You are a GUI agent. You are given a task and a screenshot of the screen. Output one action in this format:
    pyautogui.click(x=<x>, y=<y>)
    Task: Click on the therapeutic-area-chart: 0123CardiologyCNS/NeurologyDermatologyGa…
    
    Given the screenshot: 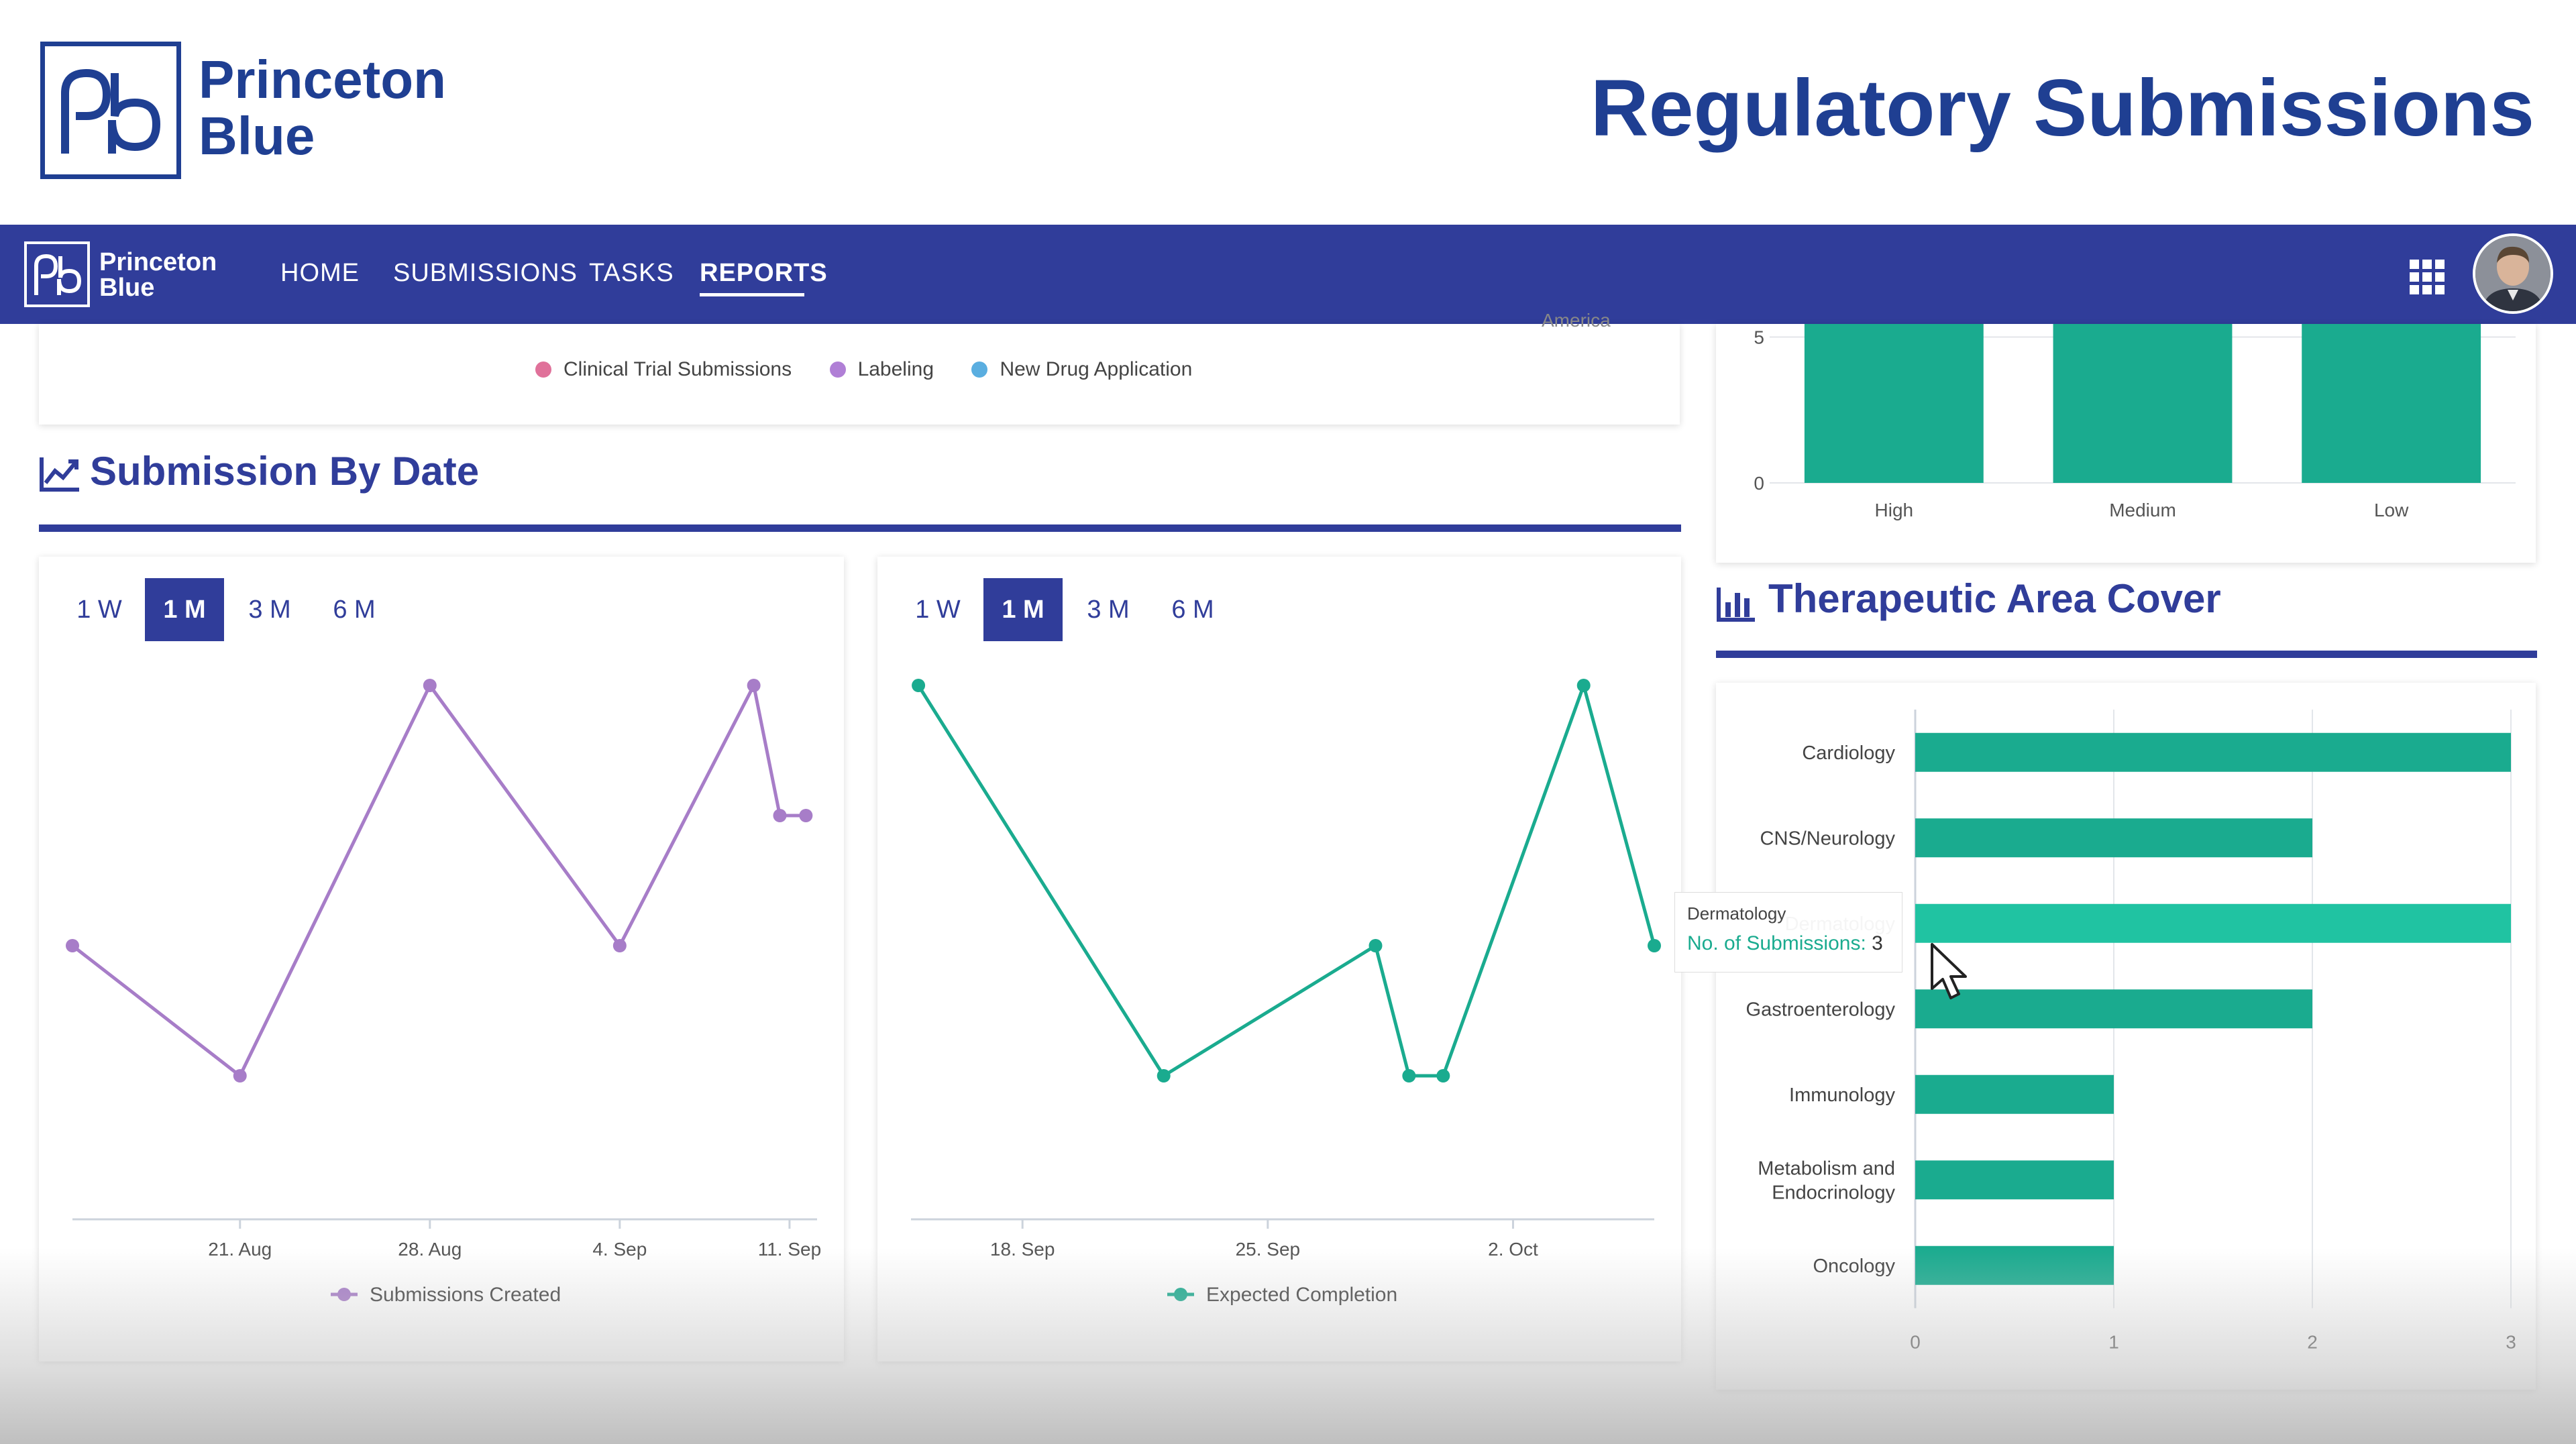 What is the action you would take?
    pyautogui.click(x=2131, y=1031)
    